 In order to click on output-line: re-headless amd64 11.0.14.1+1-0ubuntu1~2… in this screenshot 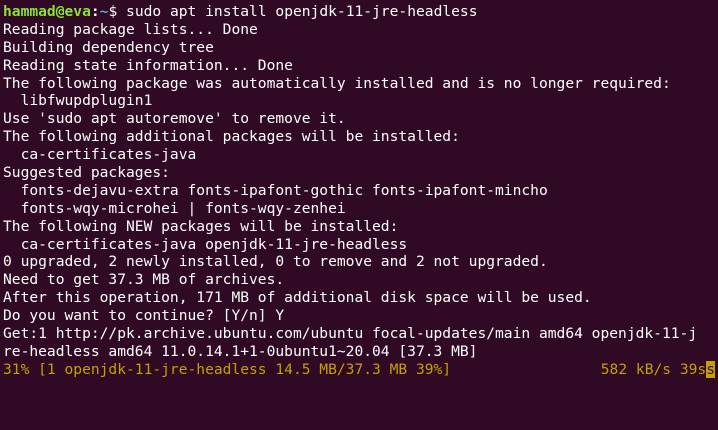, I will do `click(240, 351)`.